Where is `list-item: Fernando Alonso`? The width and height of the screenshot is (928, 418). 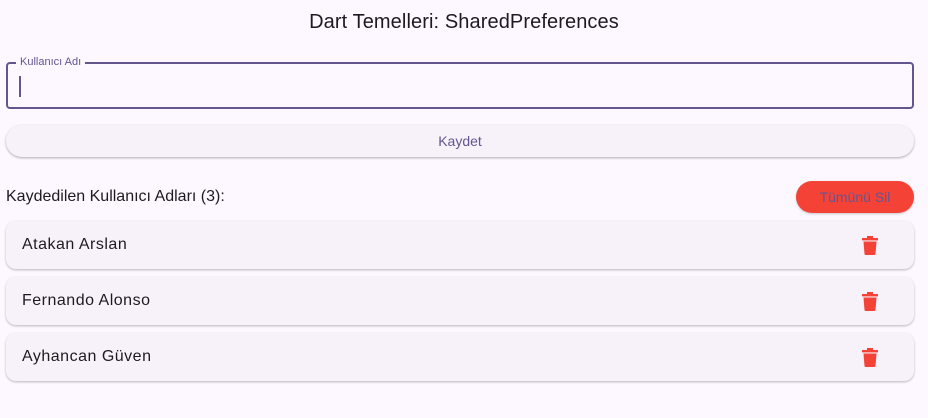 list-item: Fernando Alonso is located at coordinates (460, 301).